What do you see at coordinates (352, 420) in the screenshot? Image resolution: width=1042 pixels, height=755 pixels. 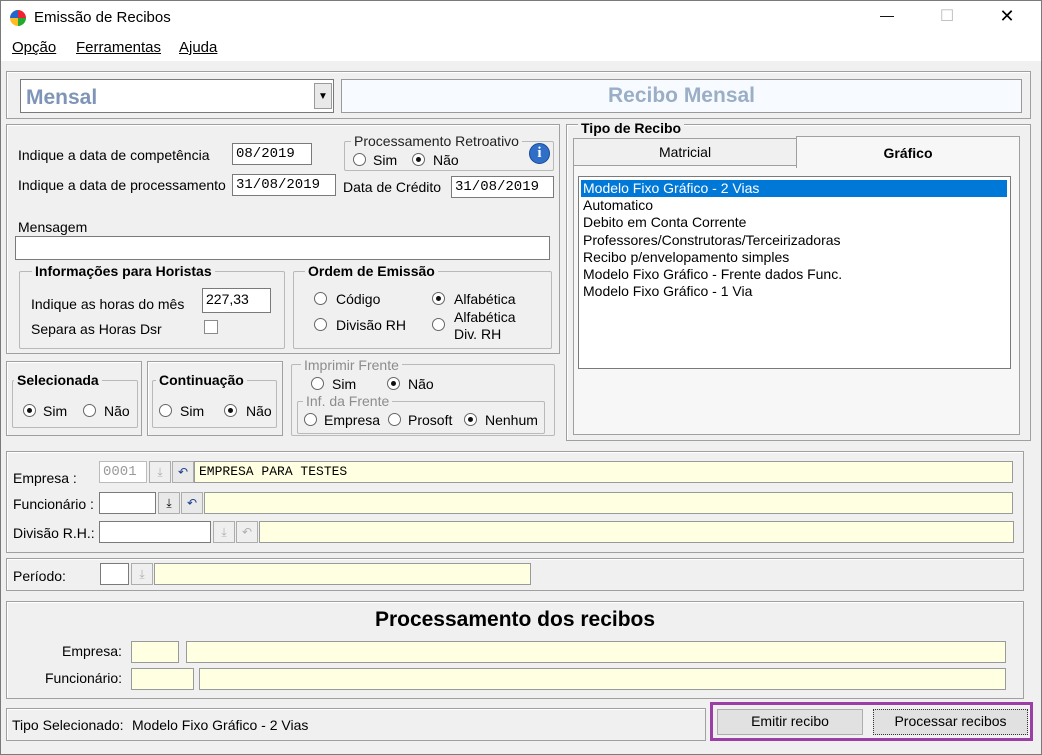 I see `inf-empresa-label: Empresa` at bounding box center [352, 420].